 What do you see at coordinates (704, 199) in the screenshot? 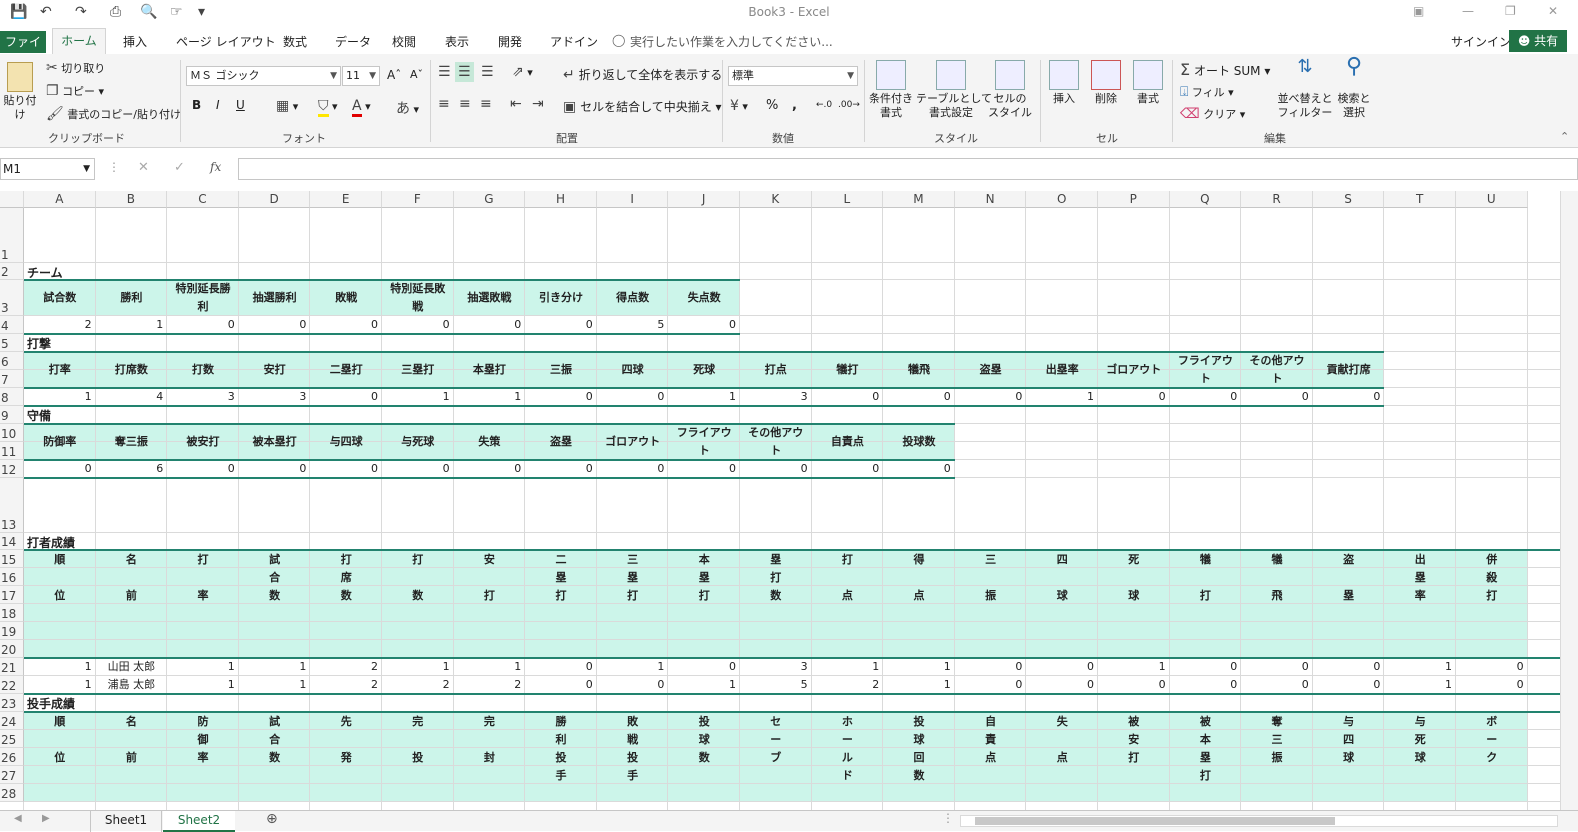
I see `column-header-j: J` at bounding box center [704, 199].